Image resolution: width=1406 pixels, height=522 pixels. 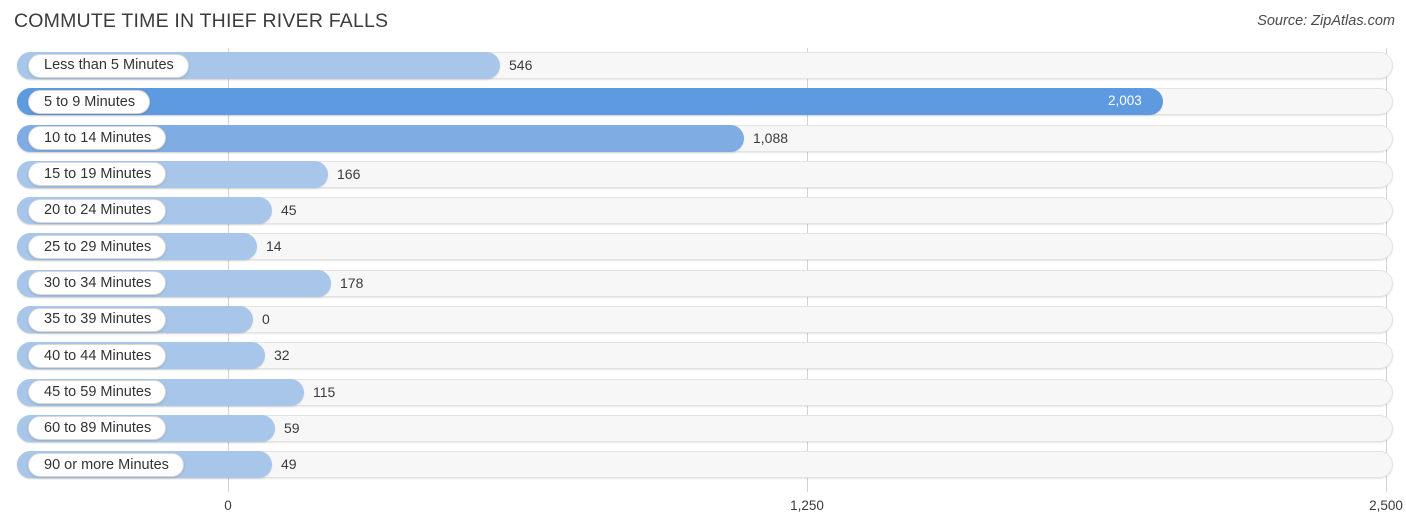 I want to click on category-label-pill: 90 or more Minutes, so click(x=106, y=464).